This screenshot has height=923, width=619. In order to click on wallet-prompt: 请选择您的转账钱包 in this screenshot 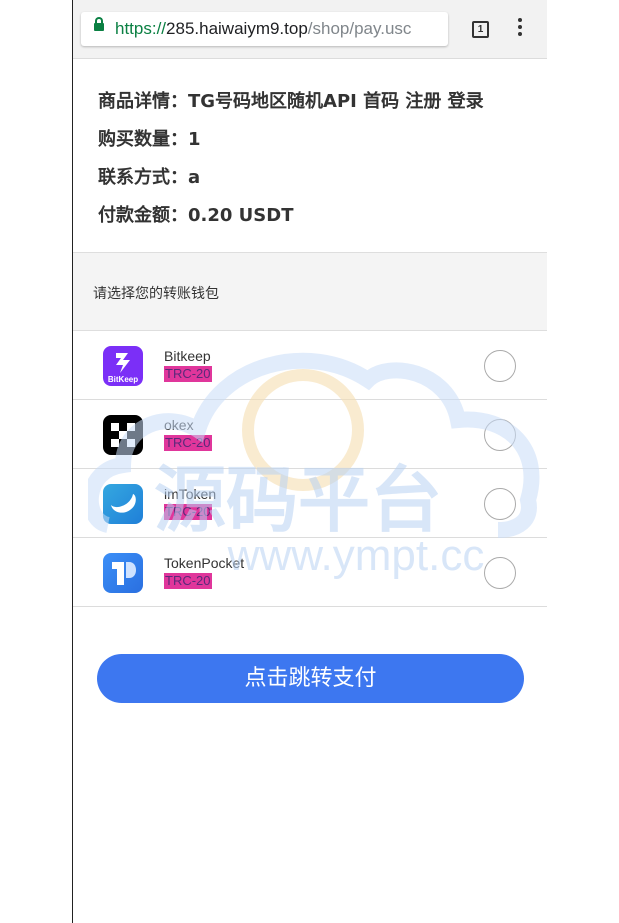, I will do `click(156, 294)`.